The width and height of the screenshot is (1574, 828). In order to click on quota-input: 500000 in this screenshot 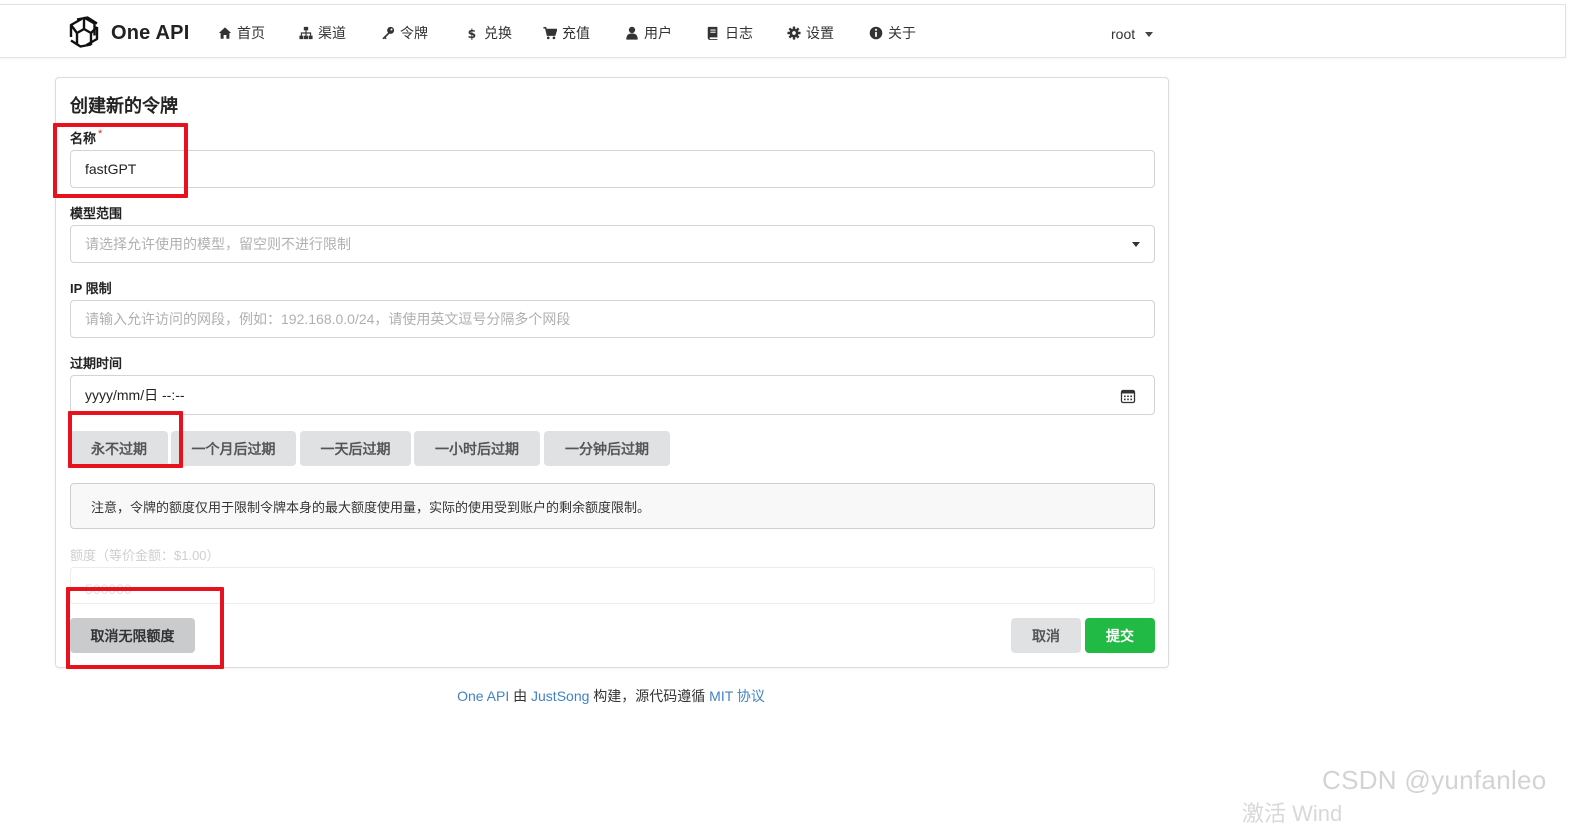, I will do `click(612, 585)`.